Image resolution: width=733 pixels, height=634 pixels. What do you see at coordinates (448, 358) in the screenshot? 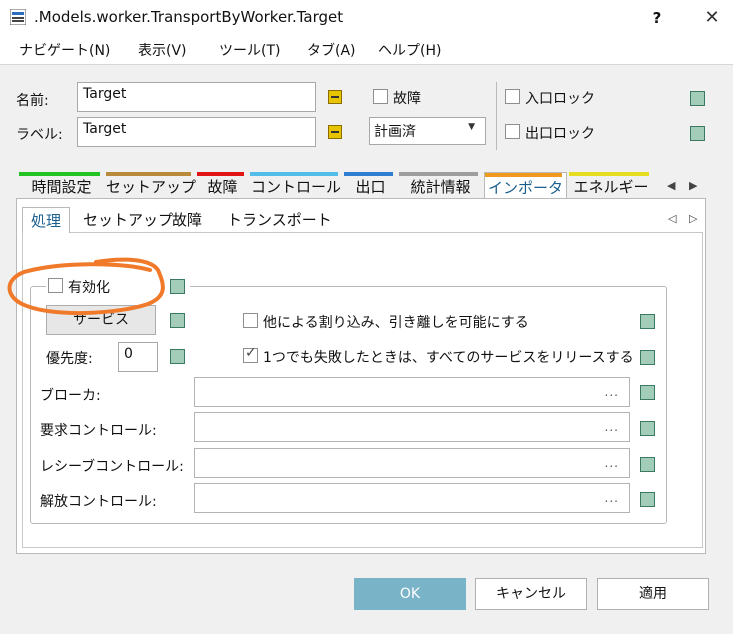
I see `release-all-label: 1つでも失敗したときは、すべてのサービスをリリースする` at bounding box center [448, 358].